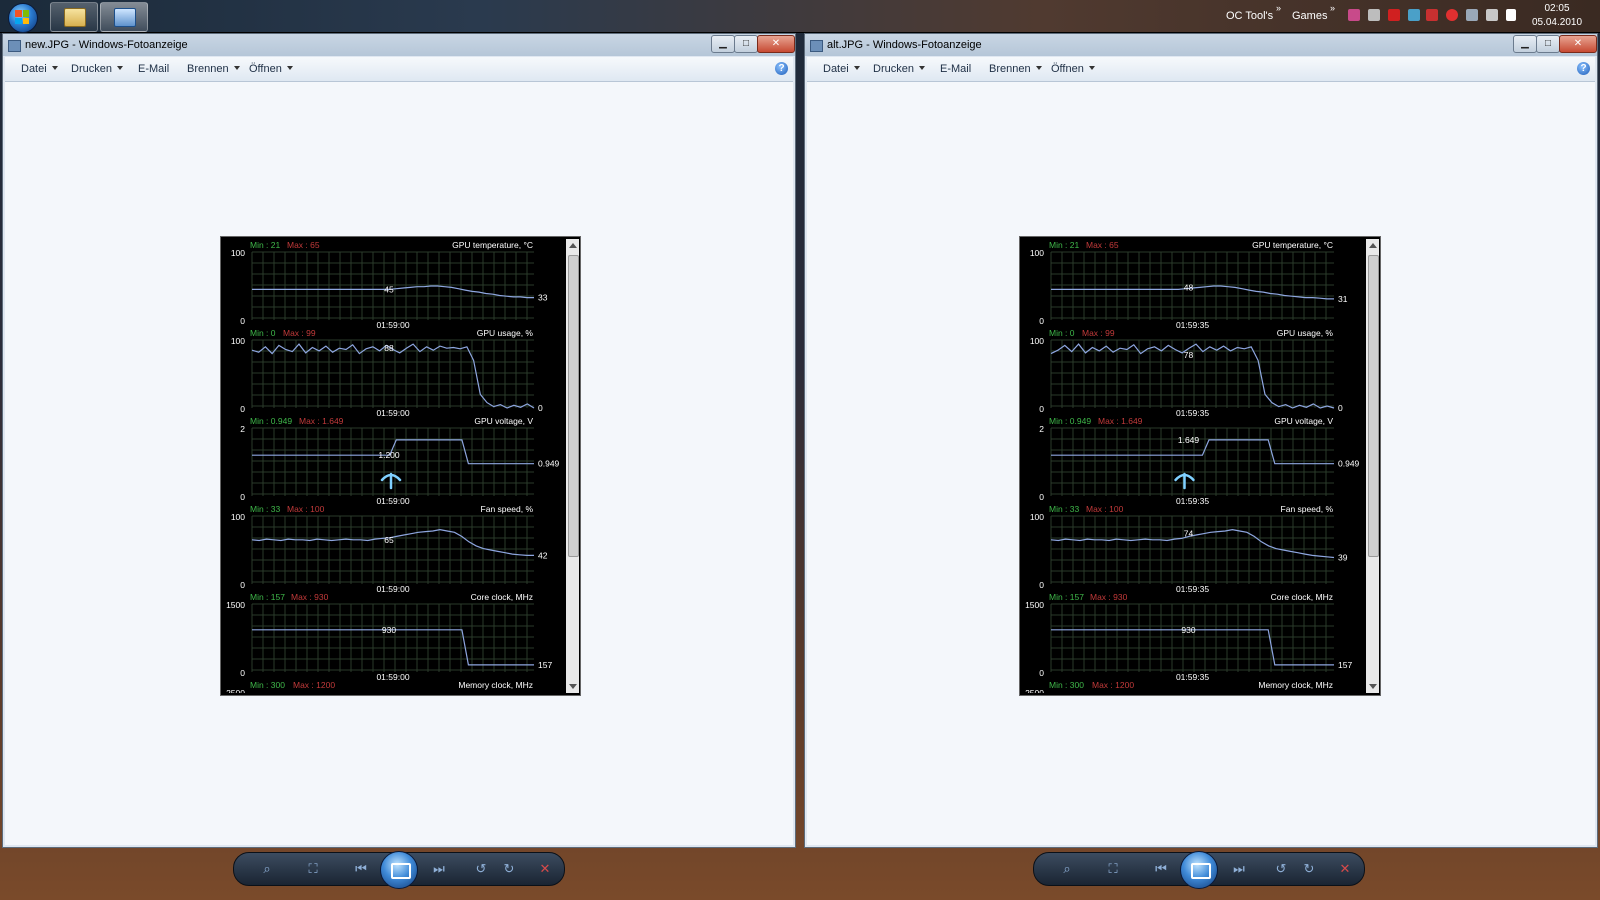  Describe the element at coordinates (1249, 16) in the screenshot. I see `tray-toolbar-oc-tools: OC Tool's` at that location.